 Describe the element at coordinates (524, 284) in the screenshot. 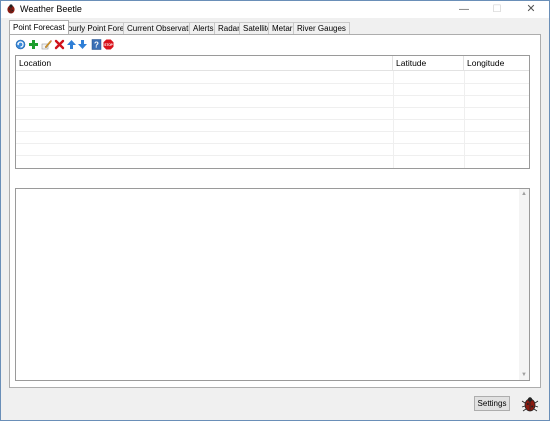

I see `vertical-scrollbar: ▲ ▼` at that location.